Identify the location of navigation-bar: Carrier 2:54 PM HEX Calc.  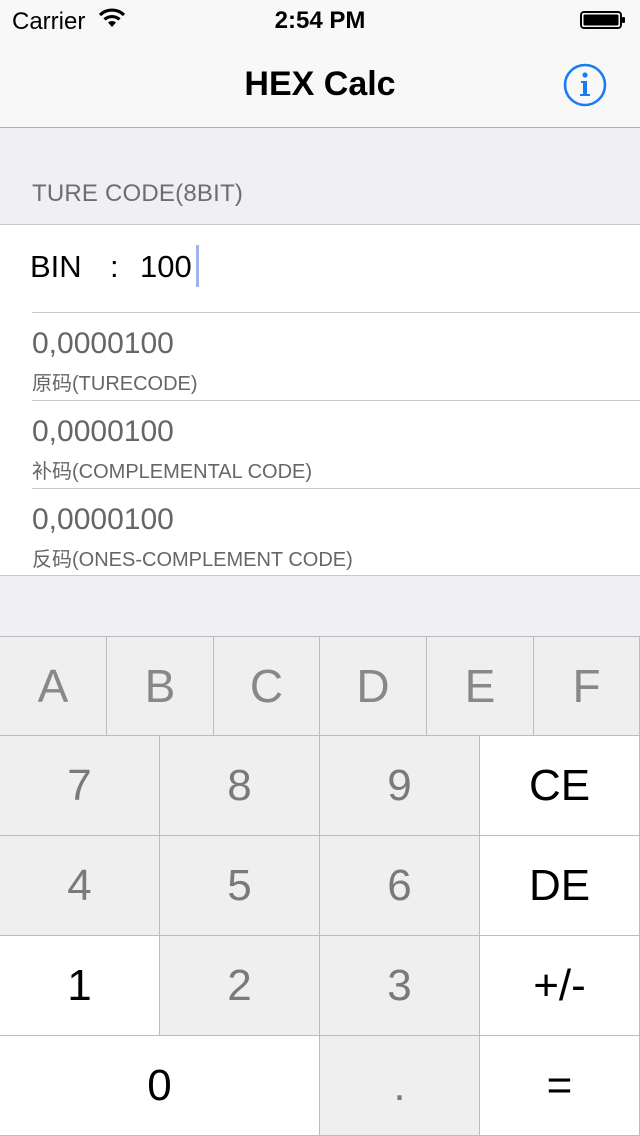
(320, 64).